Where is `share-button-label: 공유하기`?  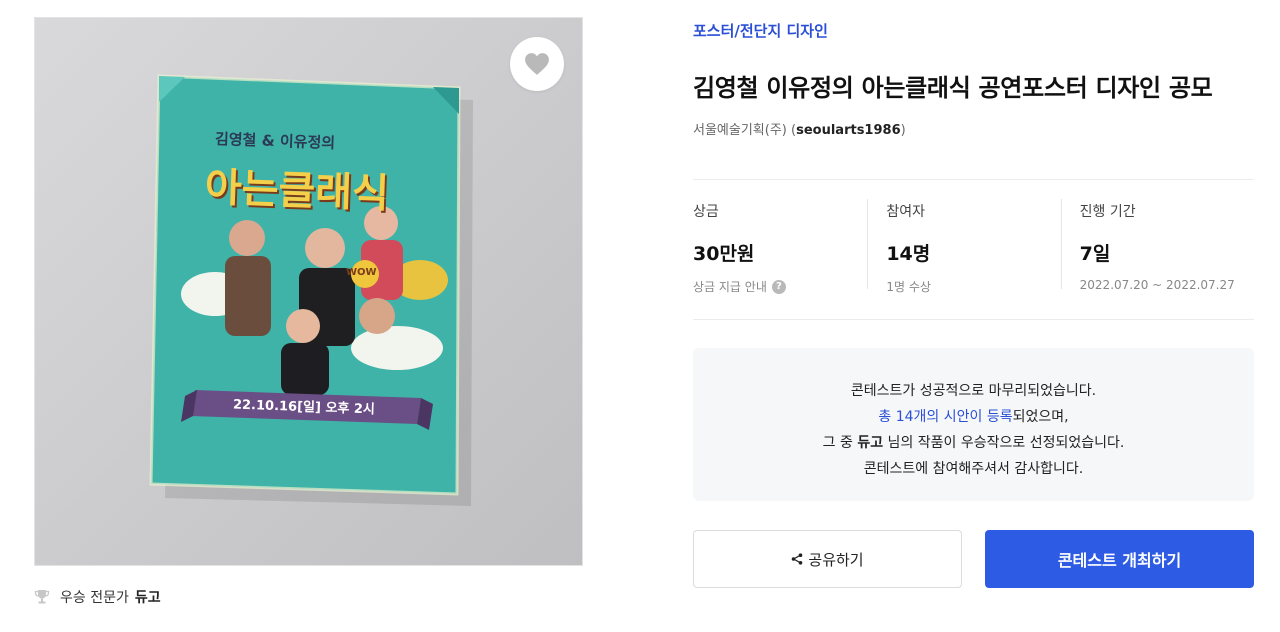 share-button-label: 공유하기 is located at coordinates (836, 559).